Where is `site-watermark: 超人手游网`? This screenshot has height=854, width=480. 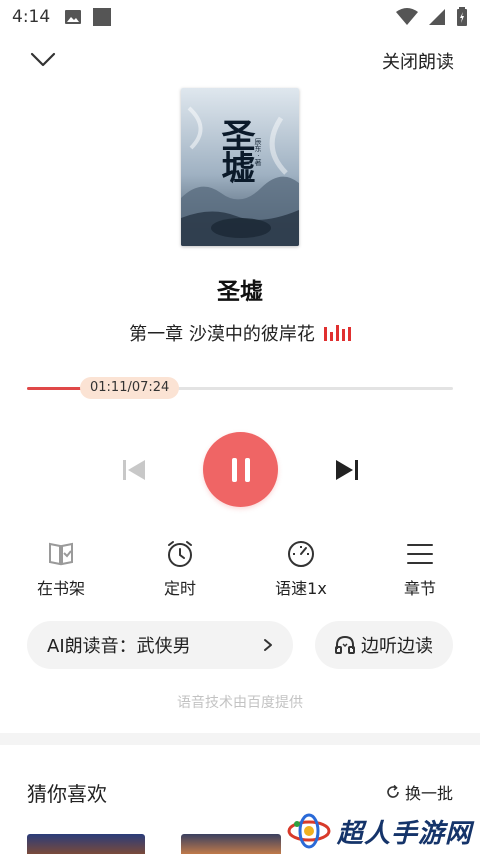 site-watermark: 超人手游网 is located at coordinates (379, 831).